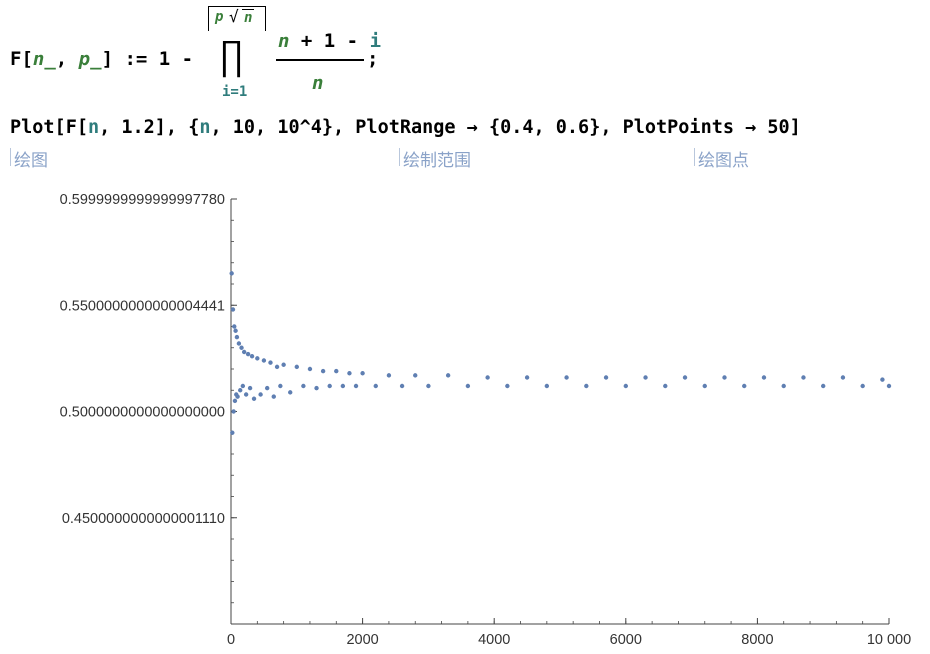  What do you see at coordinates (889, 640) in the screenshot?
I see `x-tick-label: 10 000` at bounding box center [889, 640].